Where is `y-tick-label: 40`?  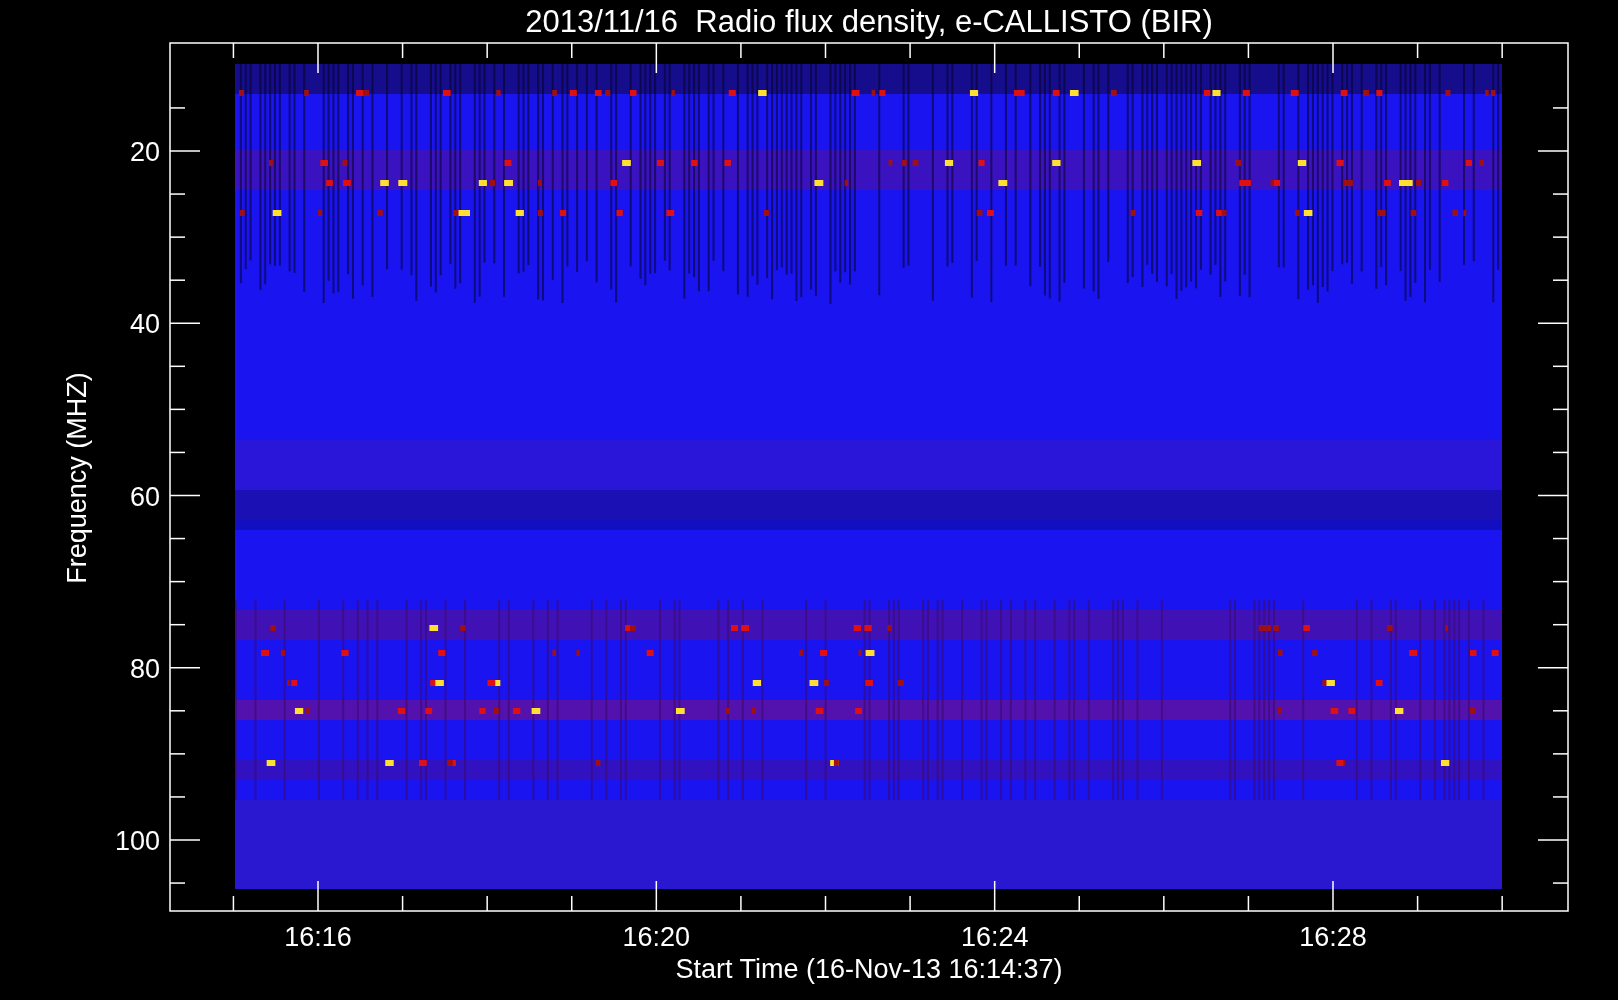 y-tick-label: 40 is located at coordinates (144, 324).